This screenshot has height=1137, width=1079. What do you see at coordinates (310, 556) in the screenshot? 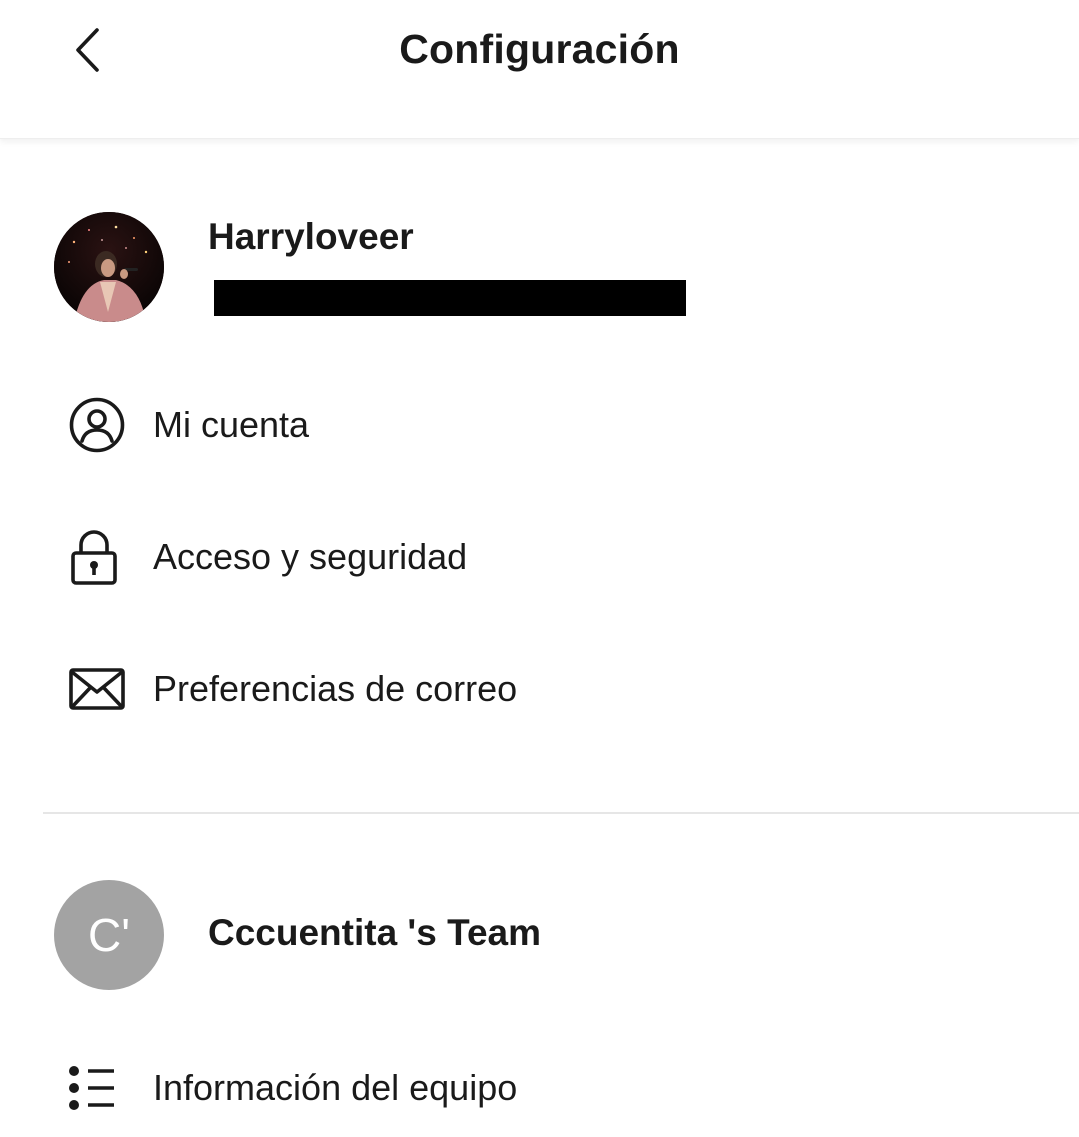
I see `menu-item-label: Acceso y seguridad` at bounding box center [310, 556].